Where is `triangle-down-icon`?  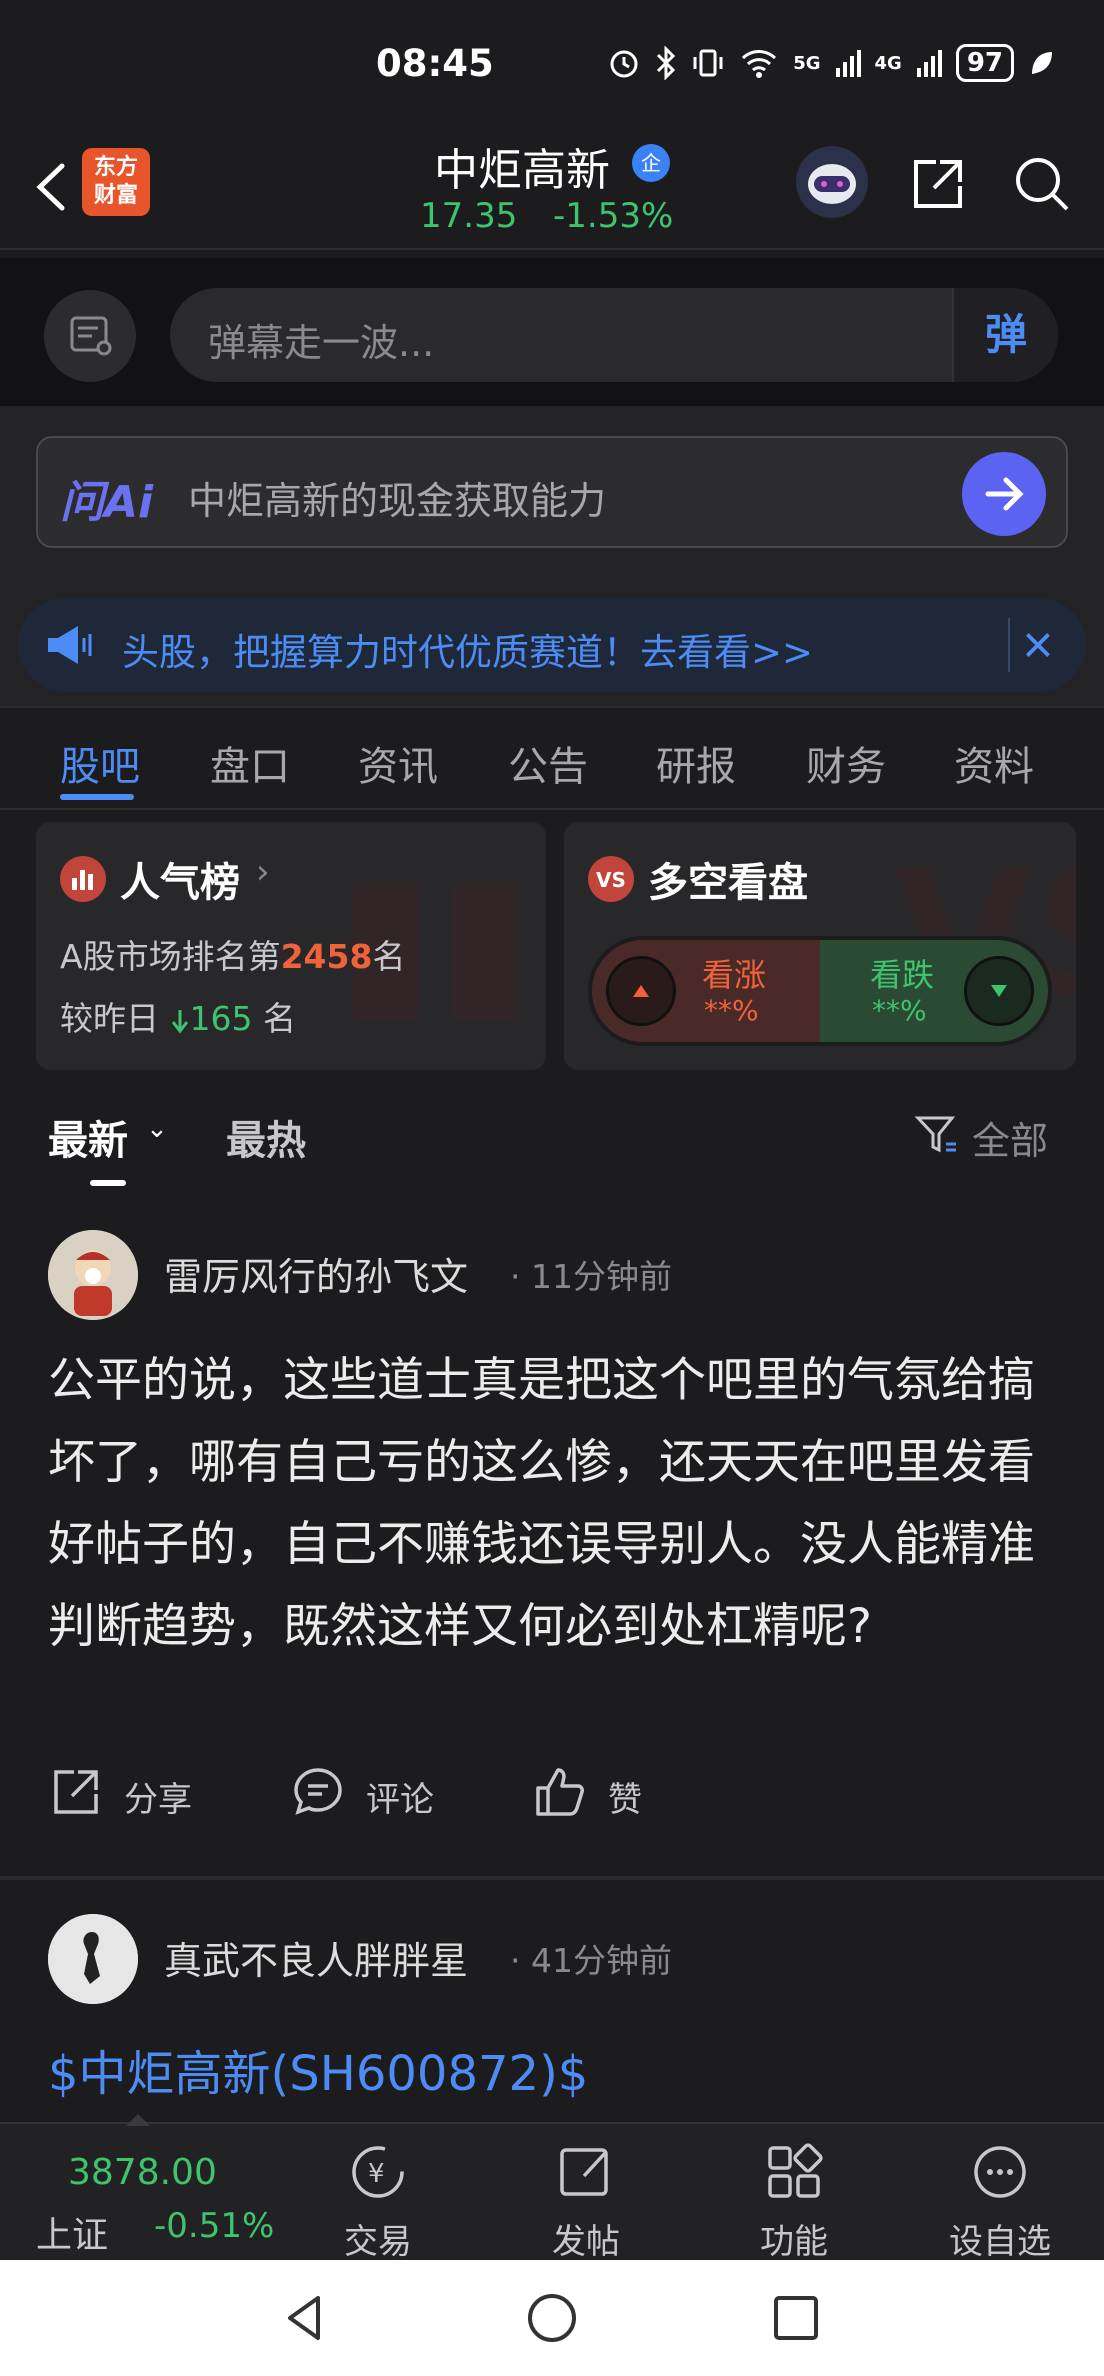
triangle-down-icon is located at coordinates (999, 991).